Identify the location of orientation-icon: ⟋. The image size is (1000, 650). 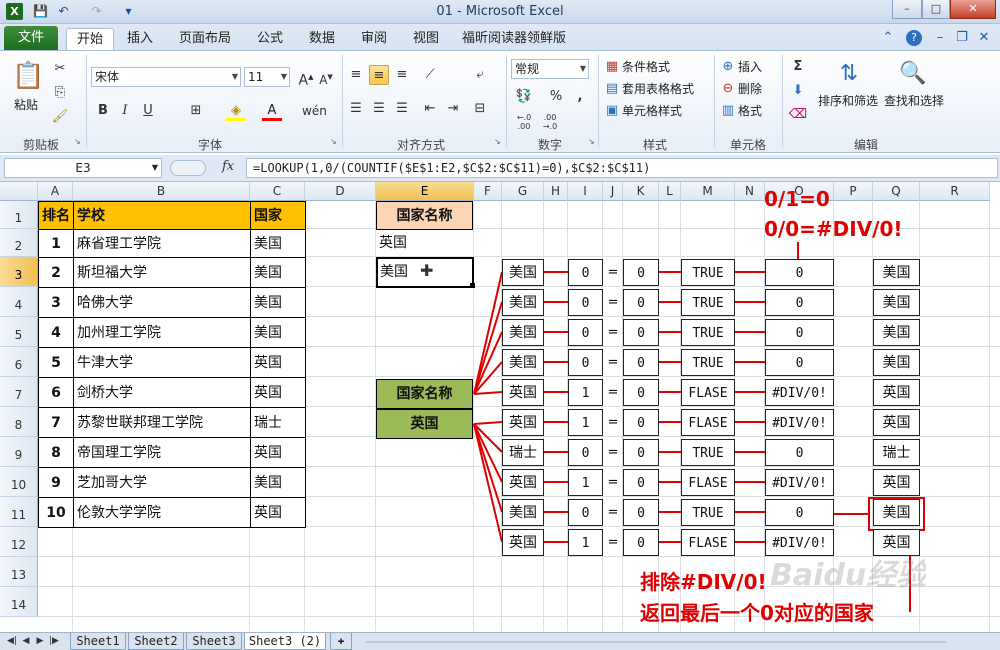
(430, 75).